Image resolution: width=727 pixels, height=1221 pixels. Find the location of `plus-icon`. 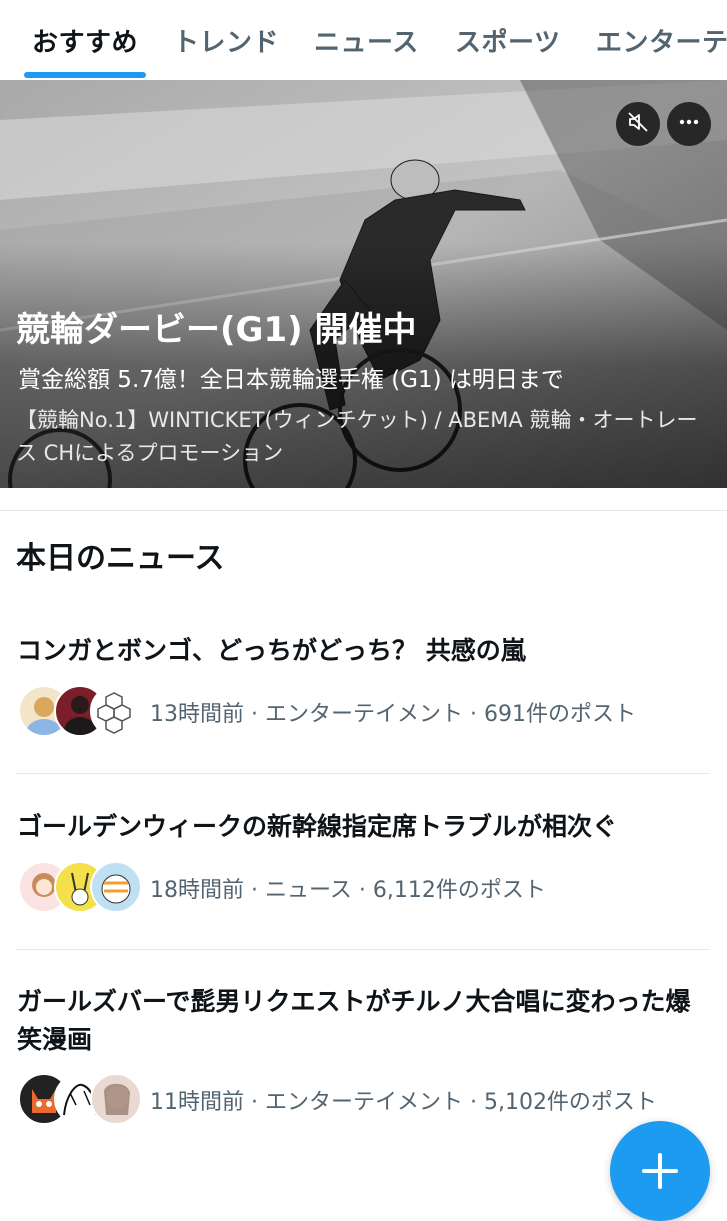

plus-icon is located at coordinates (660, 1173).